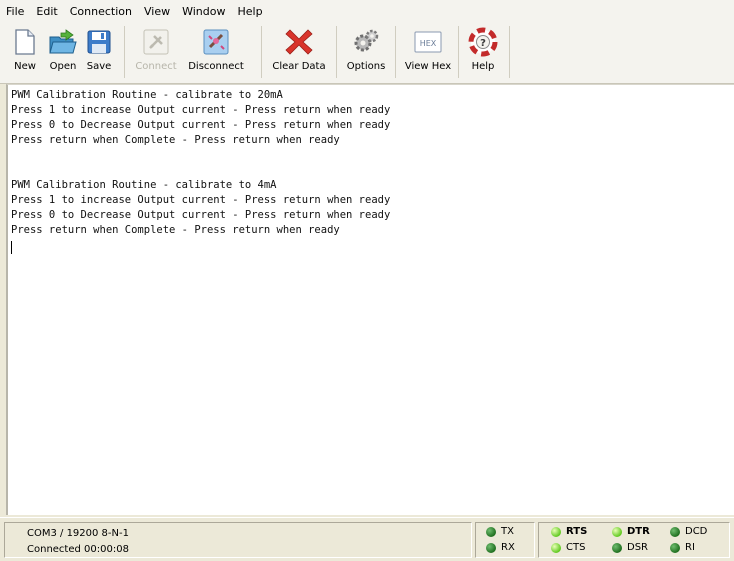  Describe the element at coordinates (238, 540) in the screenshot. I see `connection-status-panel: COM3 / 19200 8-N-1 Connected 00:00:08` at that location.